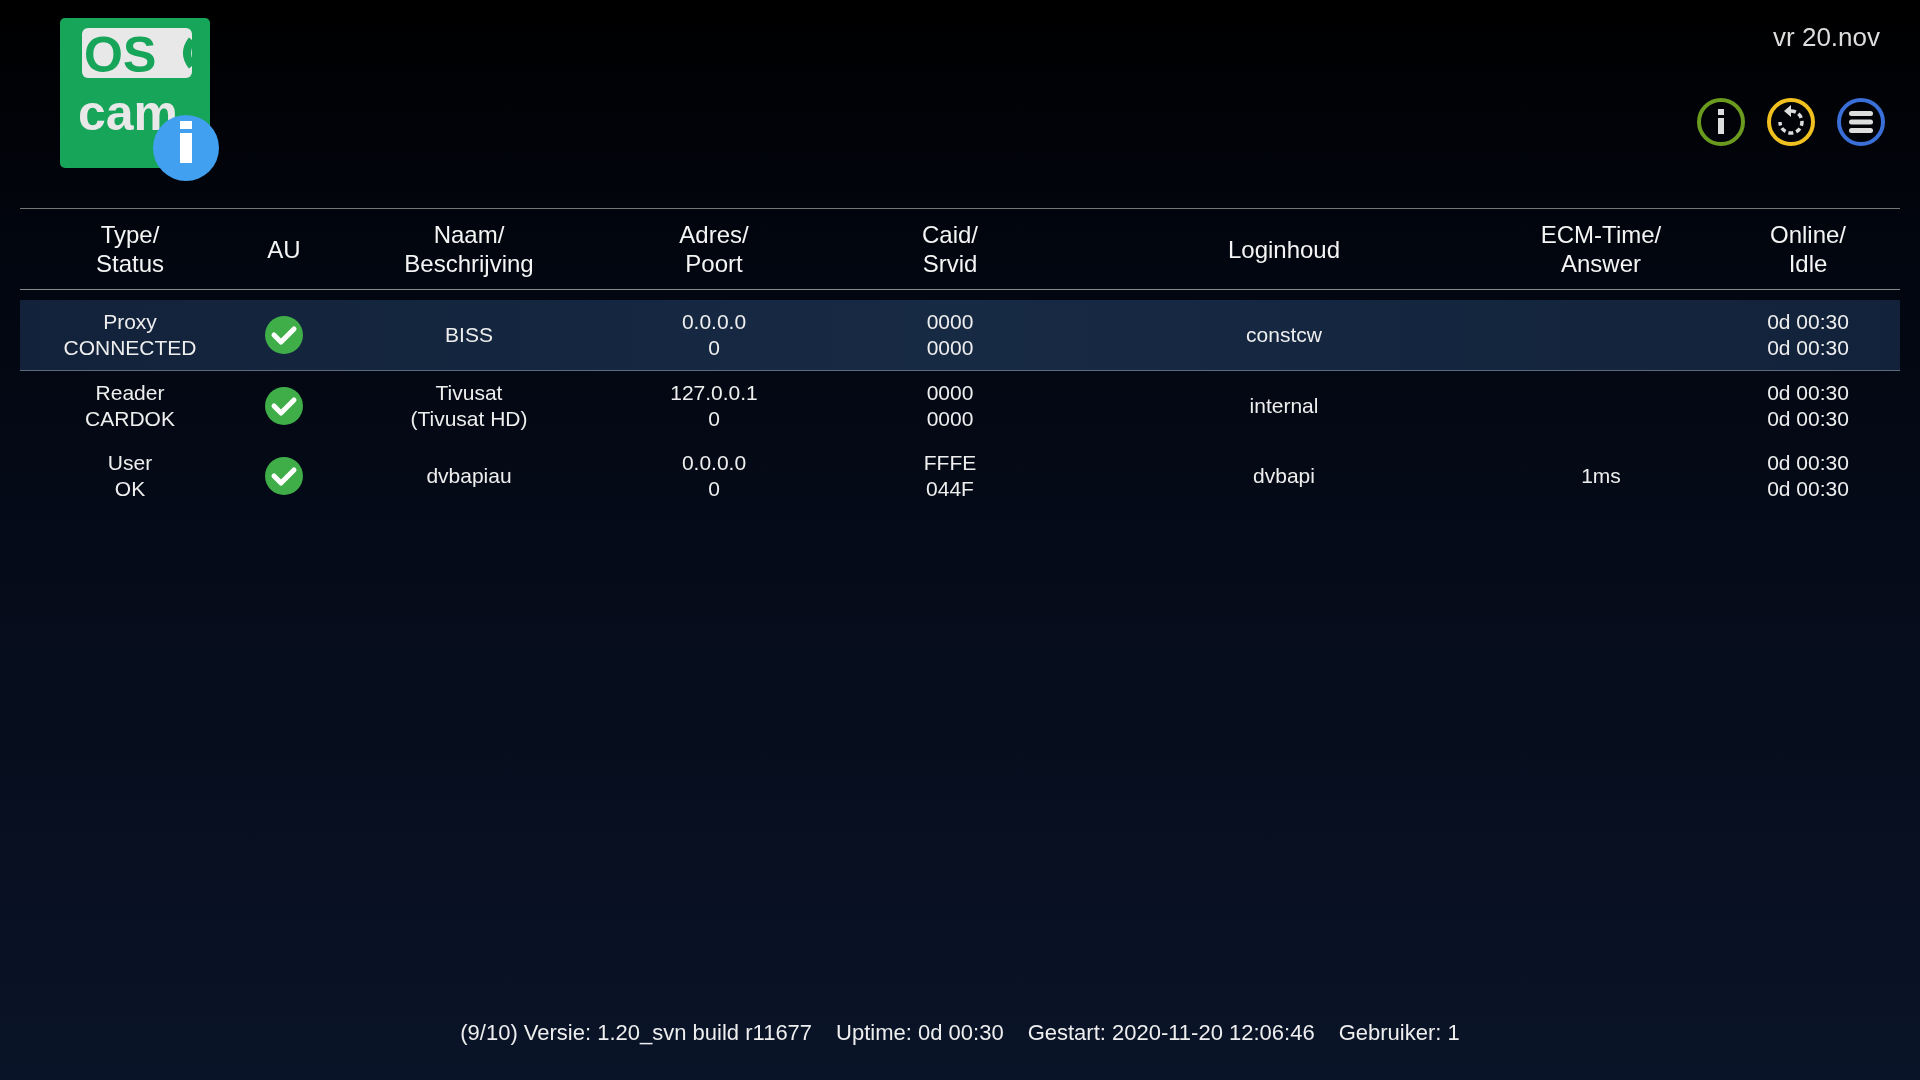 The image size is (1920, 1080). What do you see at coordinates (1284, 406) in the screenshot?
I see `table-cell-text: internal` at bounding box center [1284, 406].